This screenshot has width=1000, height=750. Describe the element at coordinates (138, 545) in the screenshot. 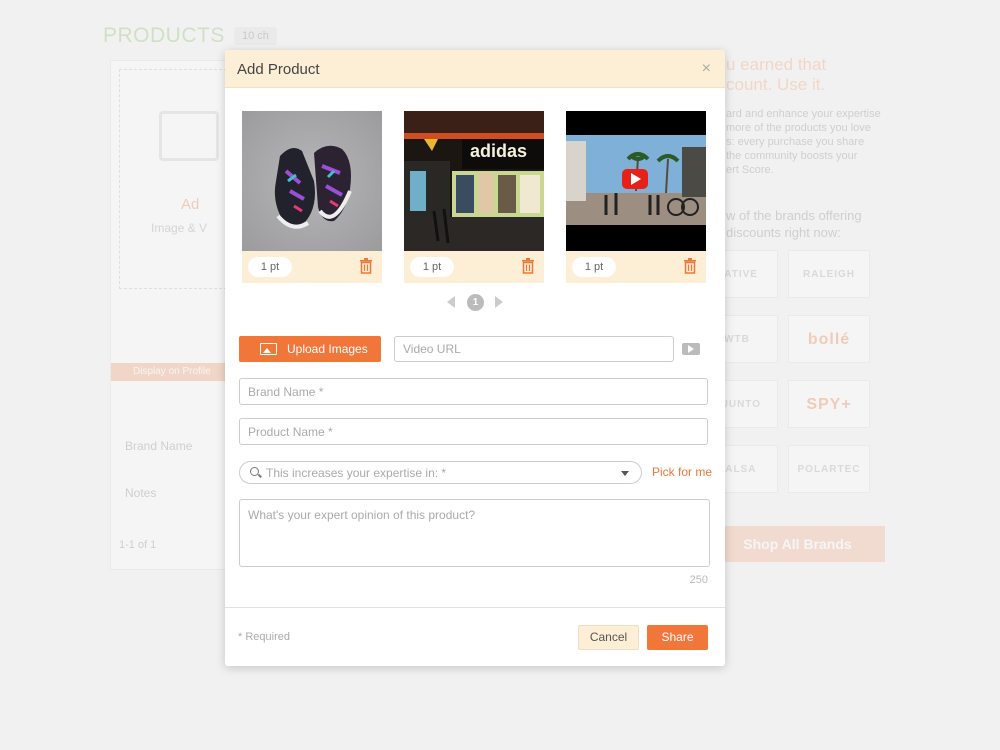

I see `bg-pager: 1-1 of 1` at that location.